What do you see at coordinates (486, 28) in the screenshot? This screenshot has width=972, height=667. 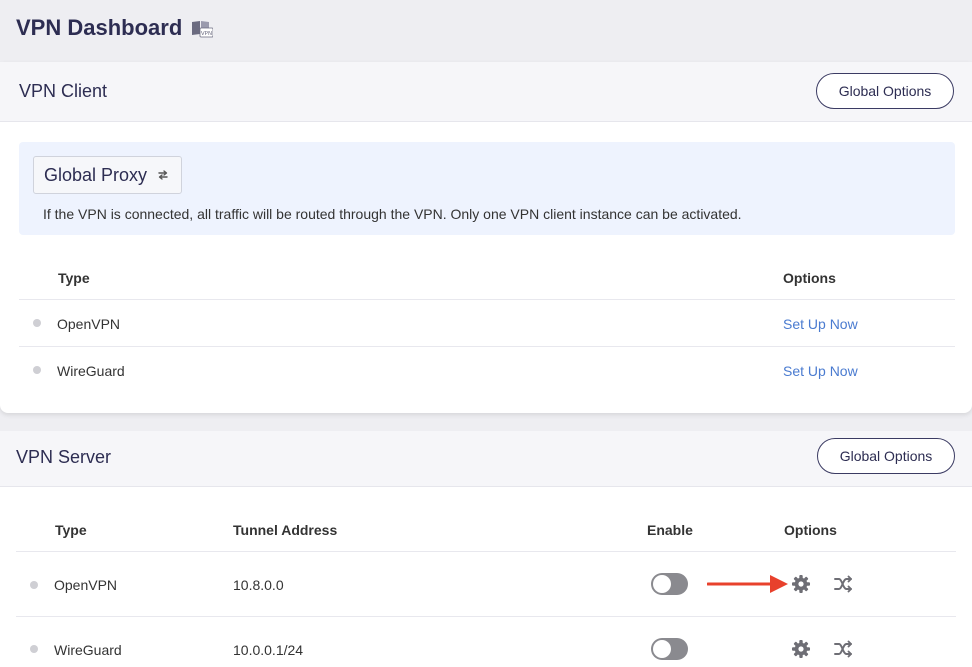 I see `page-header: VPN Dashboard VPN` at bounding box center [486, 28].